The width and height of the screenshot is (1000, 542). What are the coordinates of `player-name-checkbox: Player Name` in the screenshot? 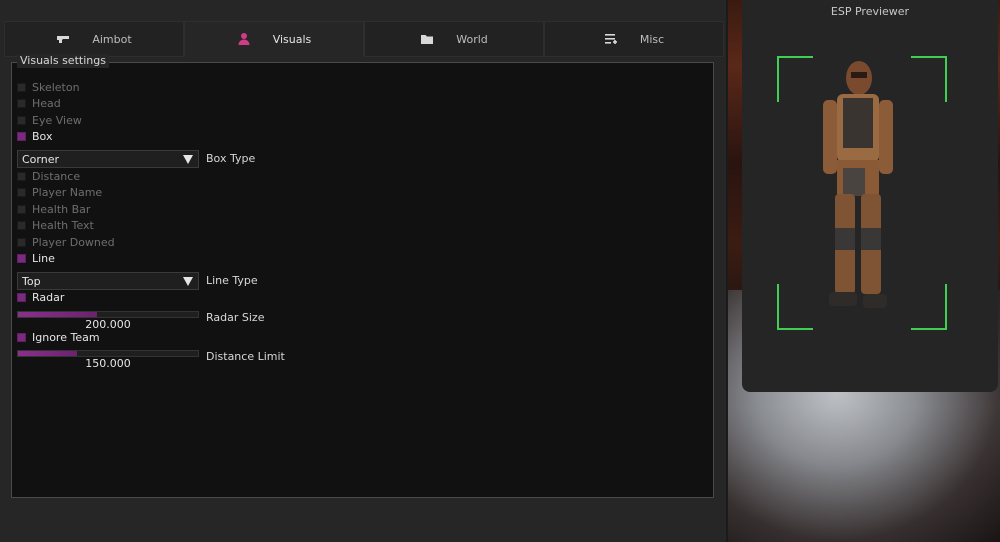 It's located at (59, 192).